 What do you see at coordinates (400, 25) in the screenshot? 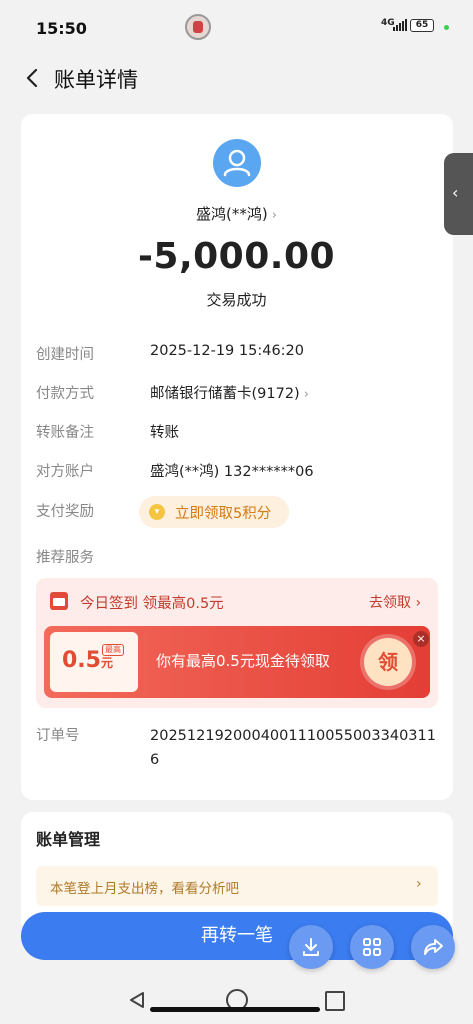
I see `signal-icon` at bounding box center [400, 25].